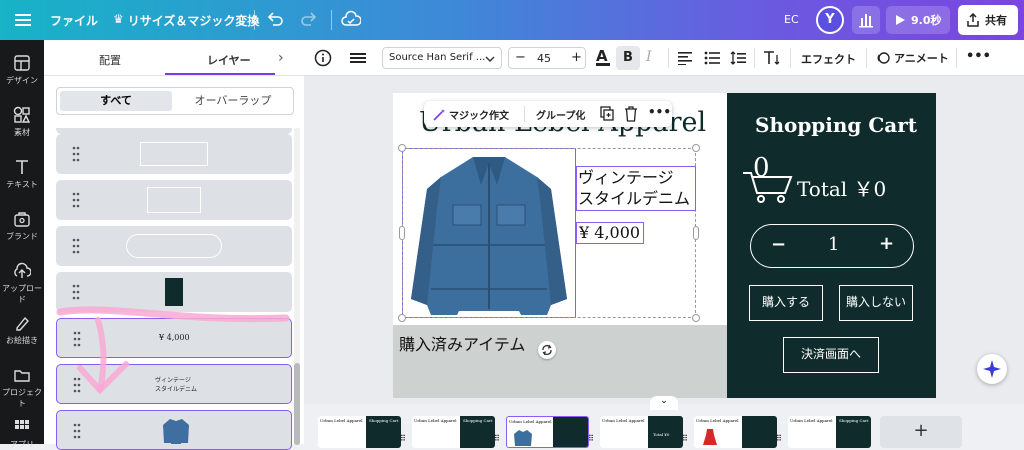 This screenshot has height=450, width=1024. I want to click on list-button, so click(712, 59).